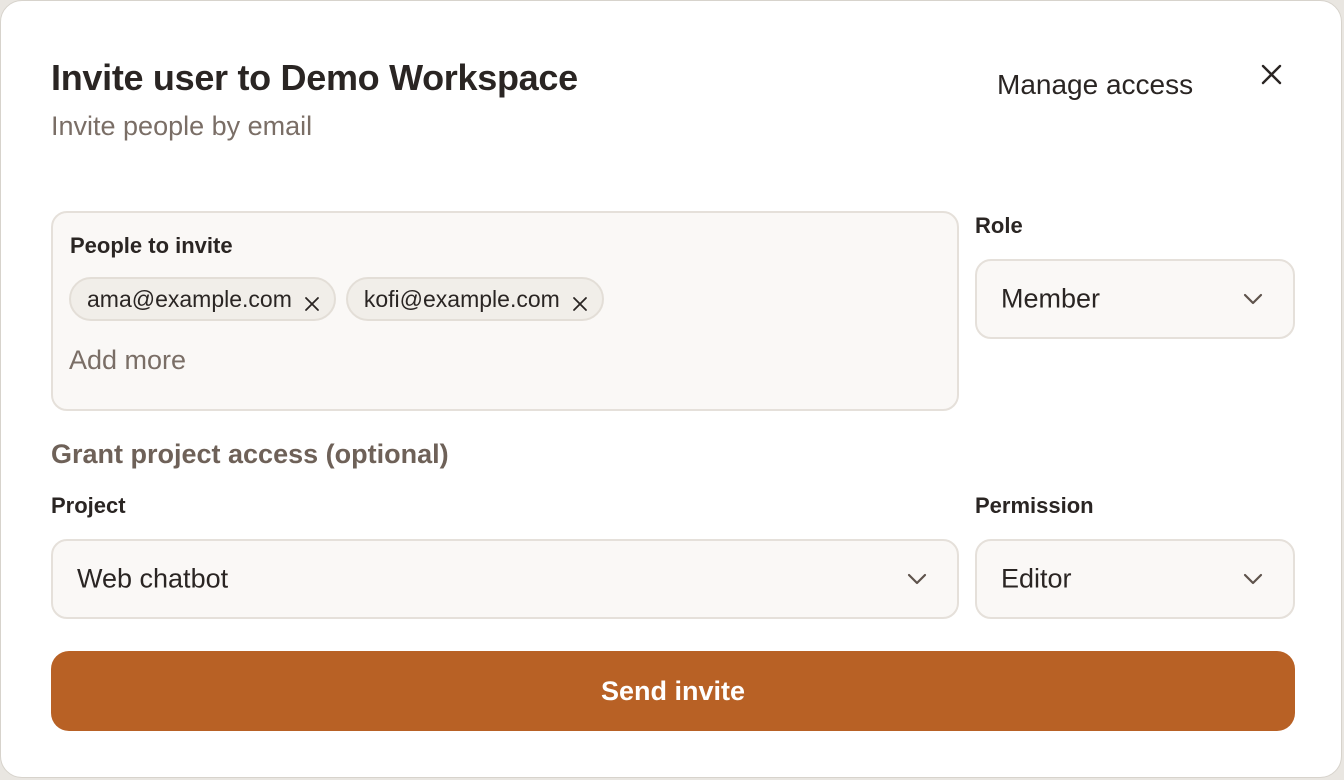 This screenshot has width=1344, height=780. I want to click on send-invite-button: Send invite, so click(673, 691).